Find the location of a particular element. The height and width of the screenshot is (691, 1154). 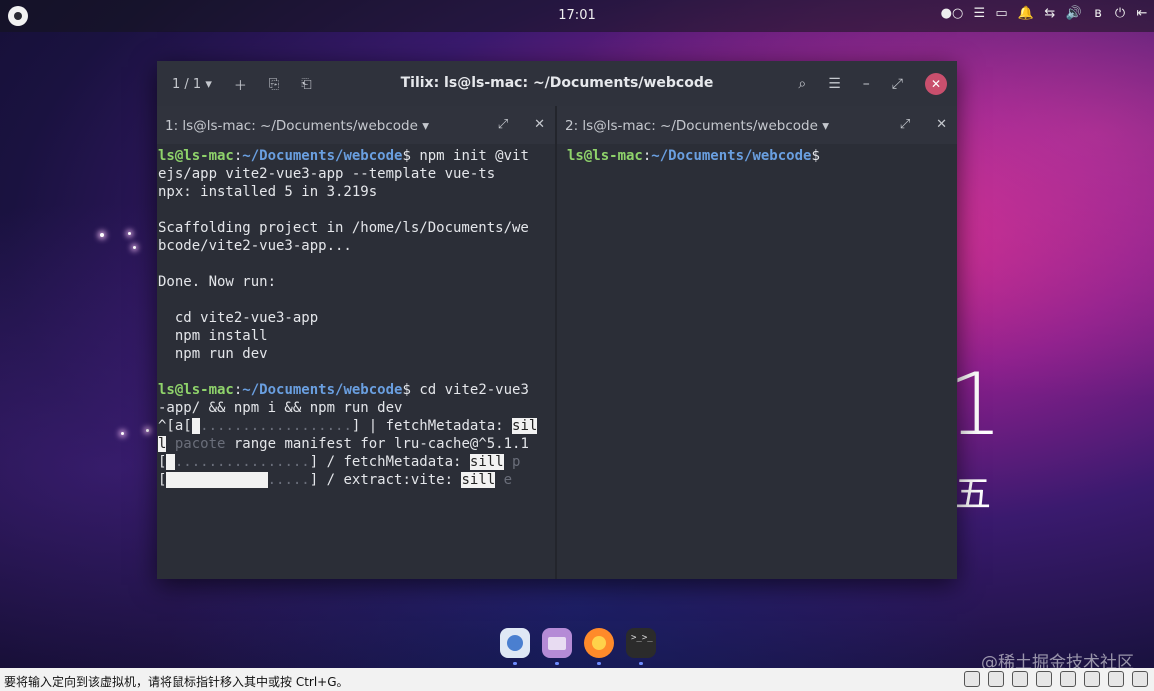

network-adapter-icon is located at coordinates (1020, 679).